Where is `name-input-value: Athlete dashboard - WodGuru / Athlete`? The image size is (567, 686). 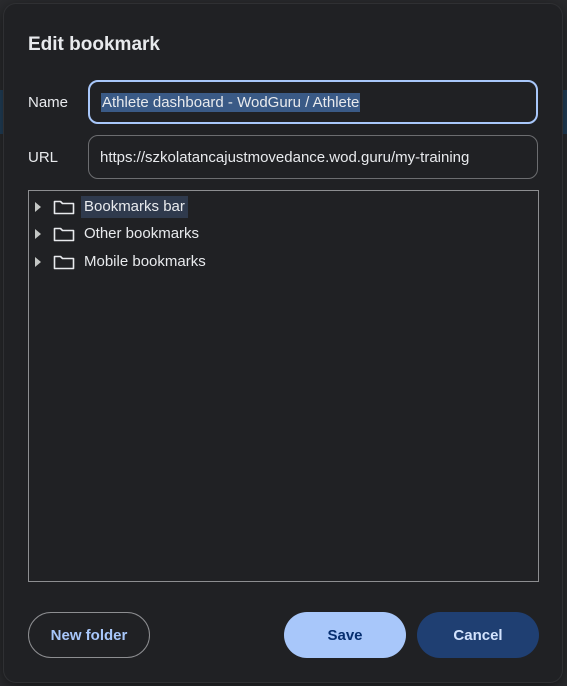
name-input-value: Athlete dashboard - WodGuru / Athlete is located at coordinates (231, 102).